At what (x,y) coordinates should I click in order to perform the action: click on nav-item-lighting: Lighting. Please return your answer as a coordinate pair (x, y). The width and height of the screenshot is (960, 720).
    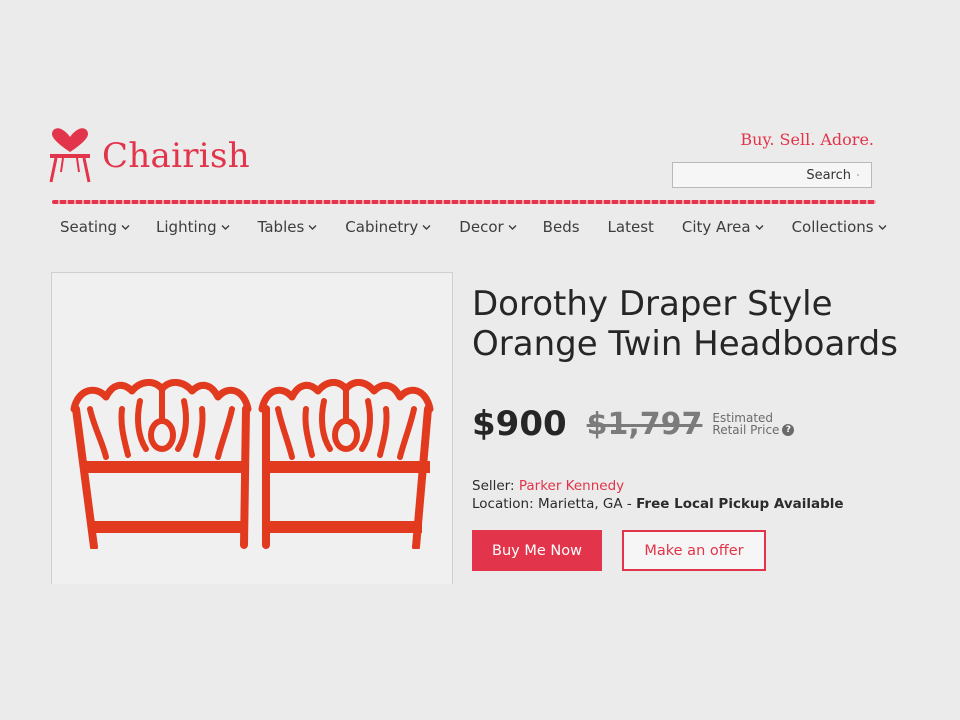
    Looking at the image, I should click on (193, 227).